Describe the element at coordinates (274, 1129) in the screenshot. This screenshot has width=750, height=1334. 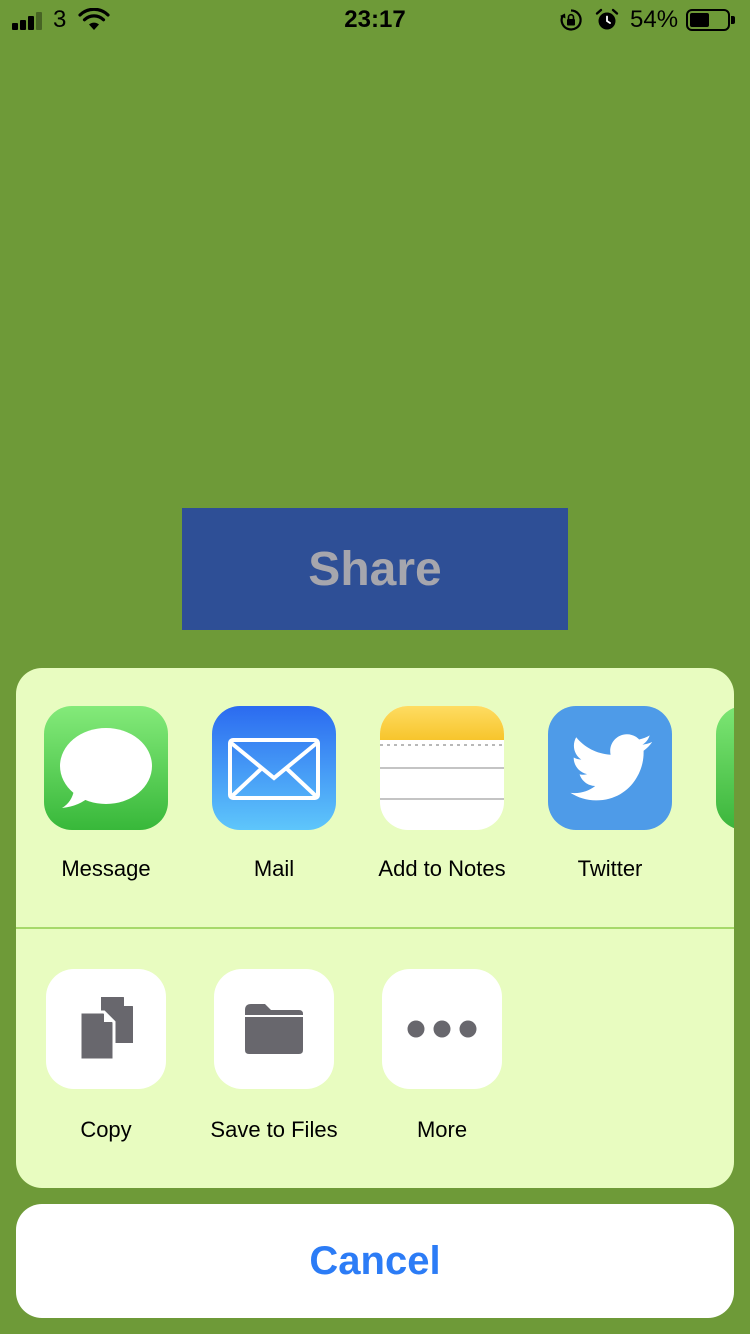
I see `share-action-label: Save to Files` at that location.